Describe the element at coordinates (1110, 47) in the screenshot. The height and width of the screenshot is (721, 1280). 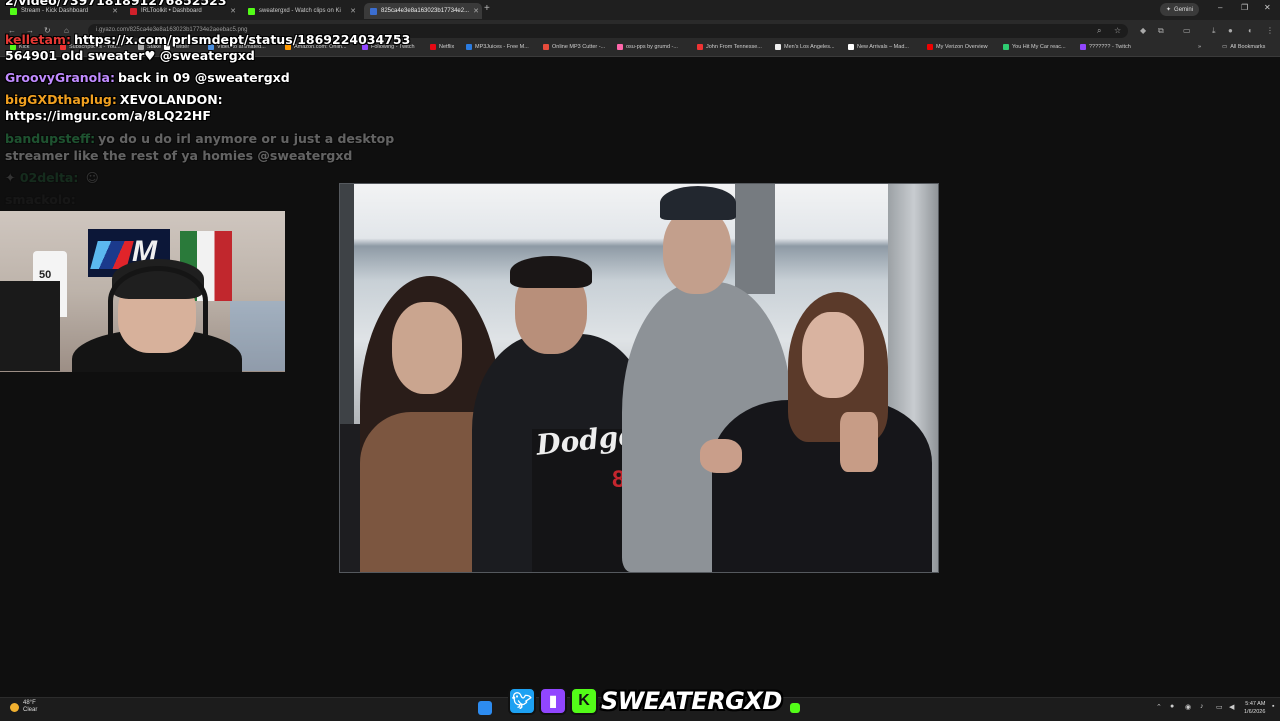
I see `bookmark-label: ??????? - Twitch` at that location.